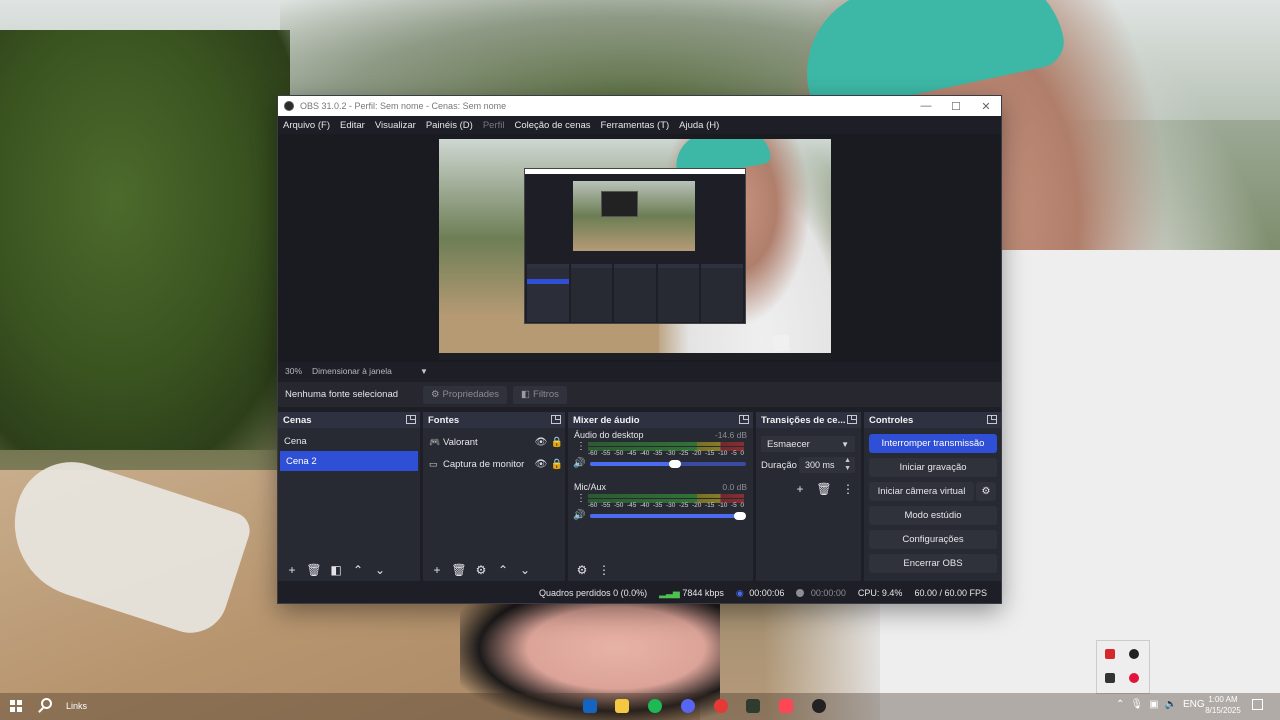  Describe the element at coordinates (395, 125) in the screenshot. I see `menu-view: Visualizar` at that location.